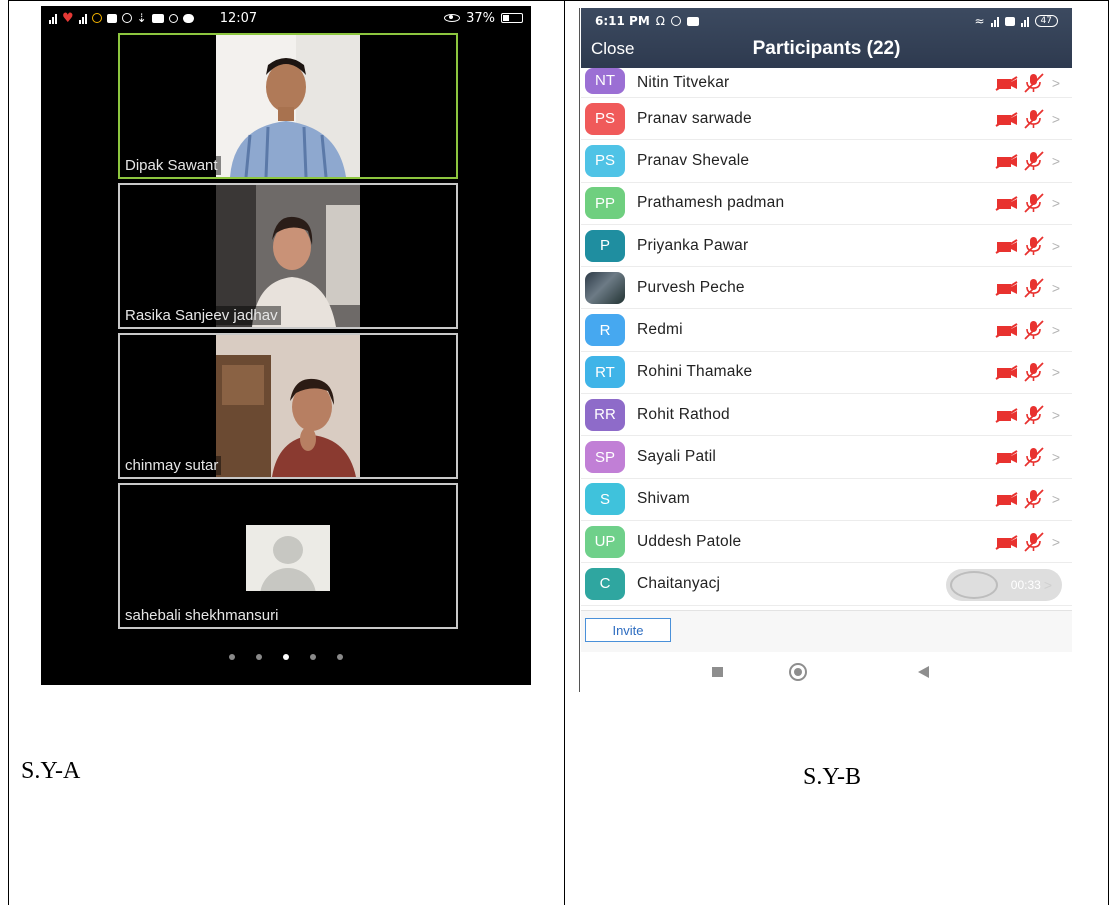 The height and width of the screenshot is (905, 1117). What do you see at coordinates (826, 48) in the screenshot?
I see `page-title: Participants (22)` at bounding box center [826, 48].